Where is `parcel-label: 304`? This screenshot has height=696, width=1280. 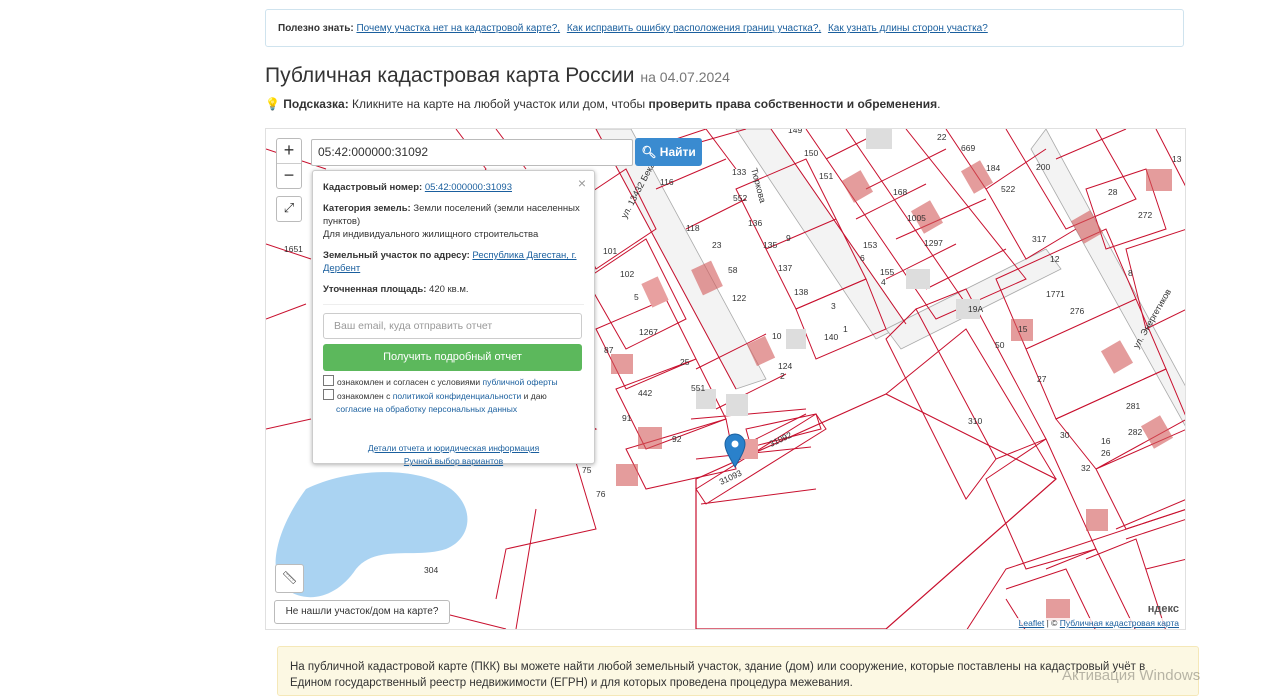
parcel-label: 304 is located at coordinates (431, 570).